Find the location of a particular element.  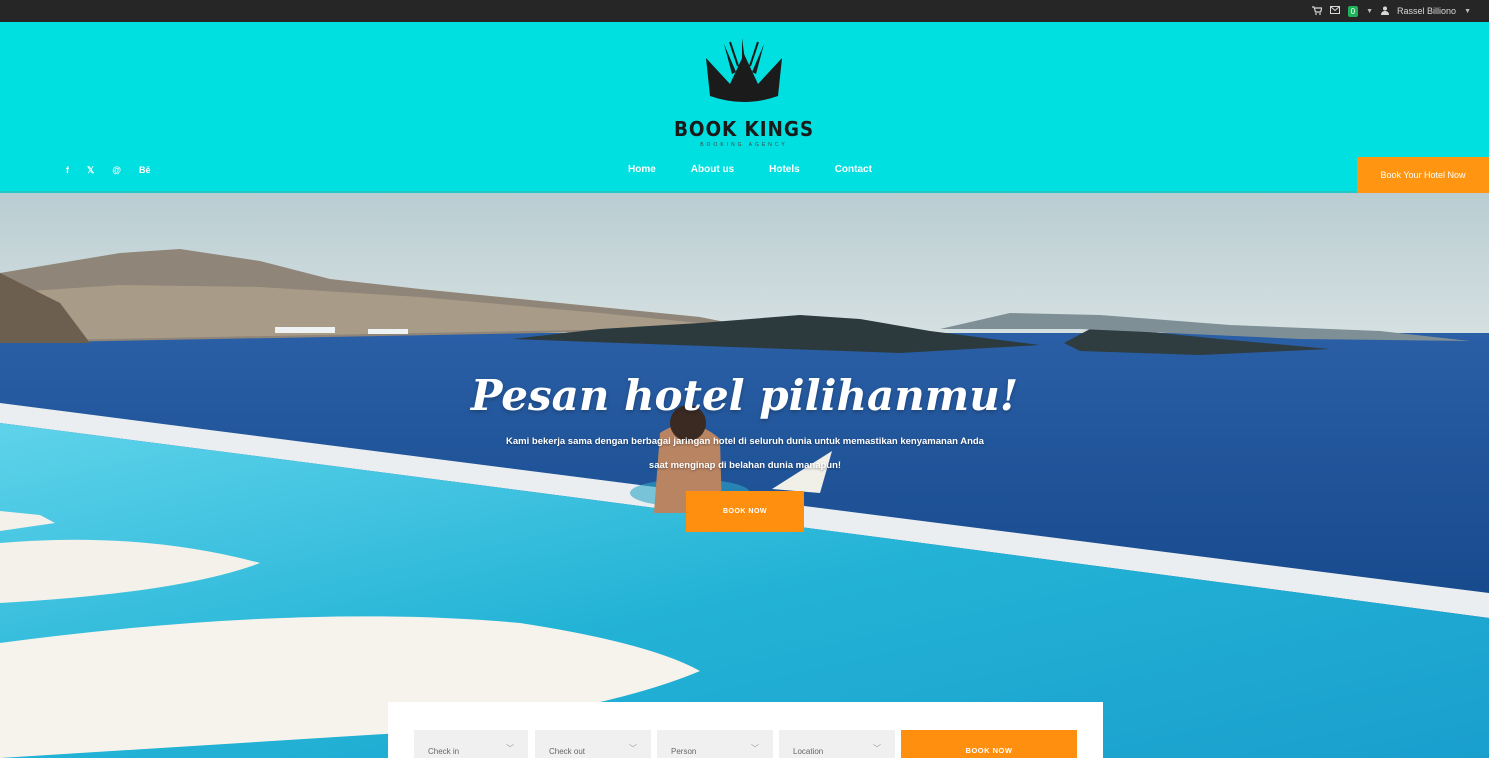

nav-about-us: About us is located at coordinates (712, 169).